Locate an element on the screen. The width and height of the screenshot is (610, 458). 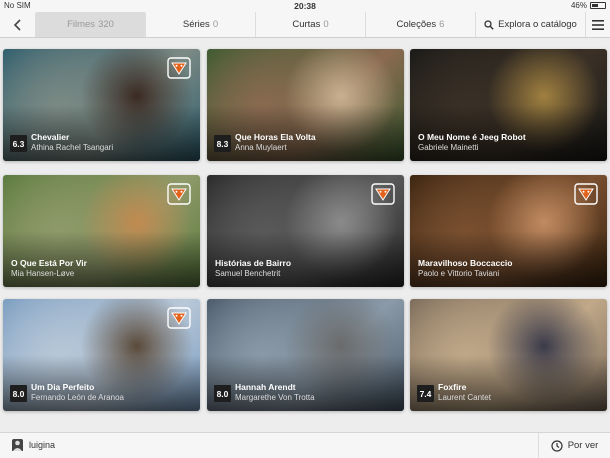
movie-title: Histórias de Bairro is located at coordinates (253, 263).